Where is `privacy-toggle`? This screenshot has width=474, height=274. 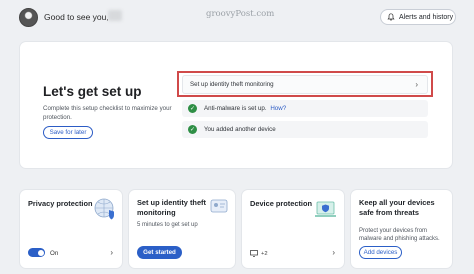
privacy-toggle is located at coordinates (36, 252).